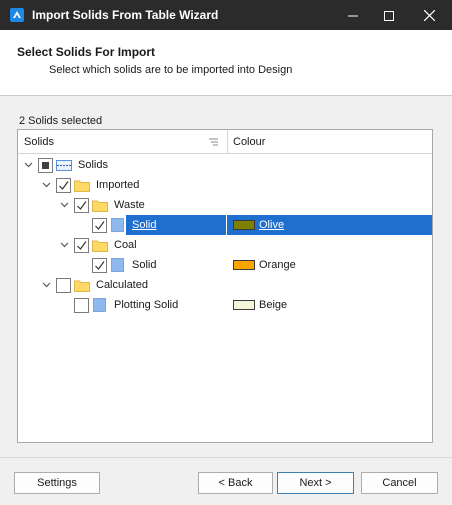 The height and width of the screenshot is (505, 452). I want to click on checkbox-imported, so click(63, 185).